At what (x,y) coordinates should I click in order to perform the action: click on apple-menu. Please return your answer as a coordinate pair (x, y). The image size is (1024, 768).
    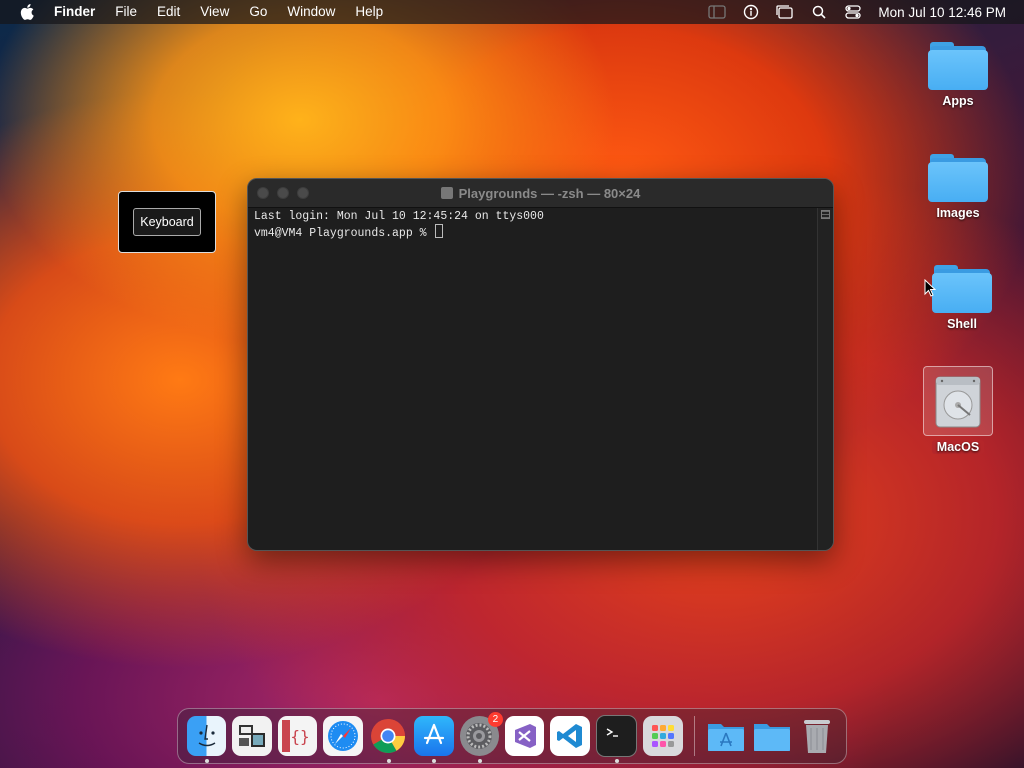
    Looking at the image, I should click on (27, 12).